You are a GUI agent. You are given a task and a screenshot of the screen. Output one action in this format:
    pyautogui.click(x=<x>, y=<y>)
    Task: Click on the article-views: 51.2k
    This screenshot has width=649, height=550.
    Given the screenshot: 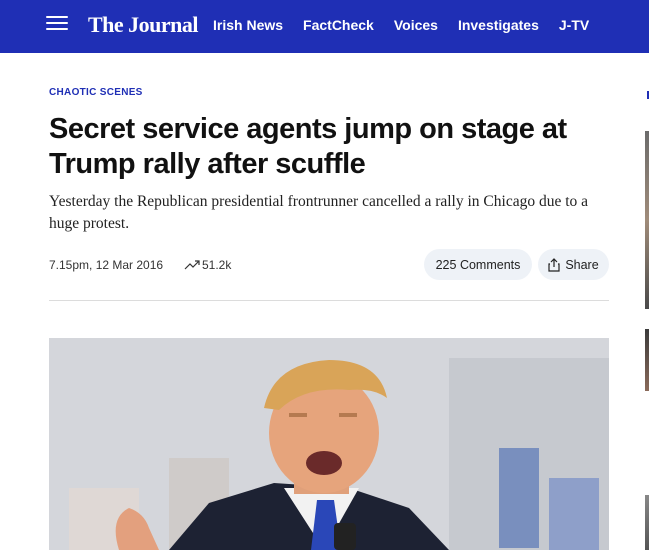 What is the action you would take?
    pyautogui.click(x=207, y=265)
    